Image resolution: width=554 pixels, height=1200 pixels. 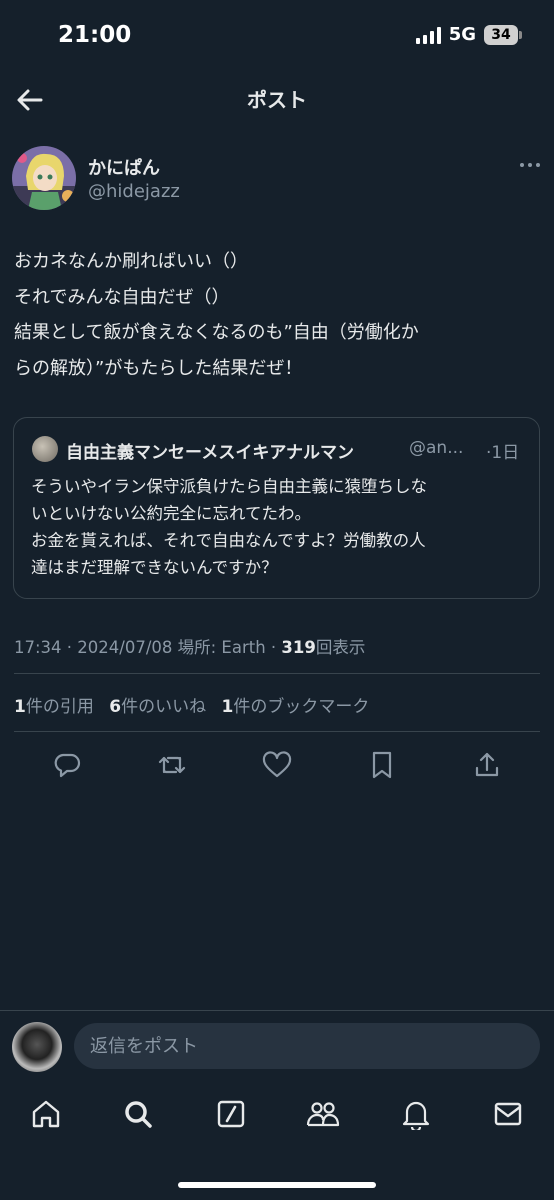 I want to click on post-line: 結果として飯が食えなくなるのも”自由（労働化か, so click(x=216, y=332).